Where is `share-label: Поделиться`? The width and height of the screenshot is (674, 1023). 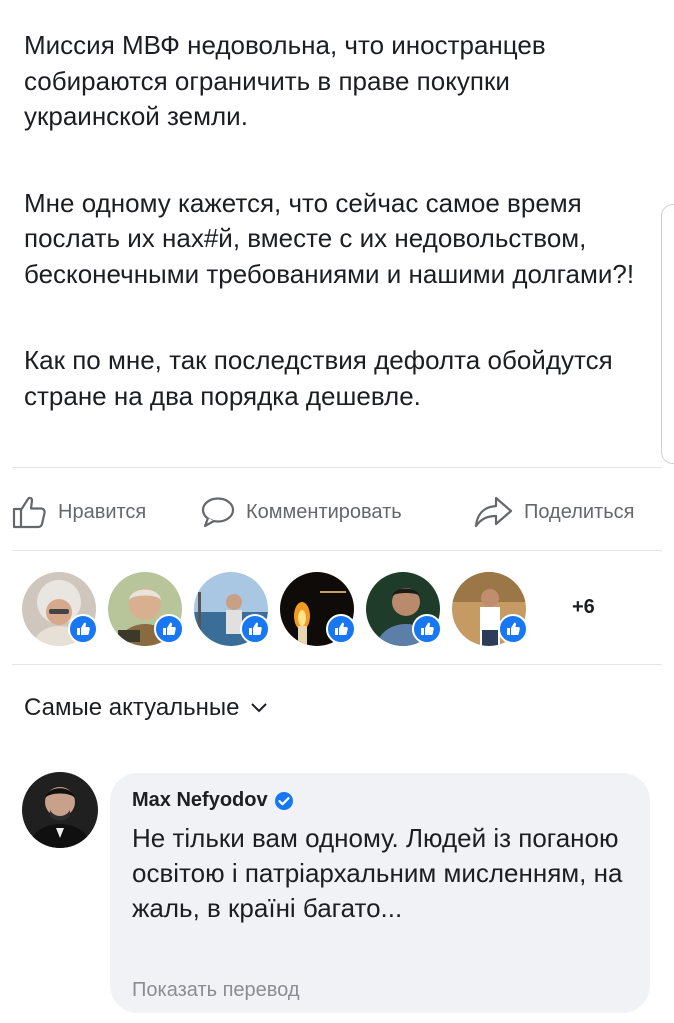
share-label: Поделиться is located at coordinates (579, 511).